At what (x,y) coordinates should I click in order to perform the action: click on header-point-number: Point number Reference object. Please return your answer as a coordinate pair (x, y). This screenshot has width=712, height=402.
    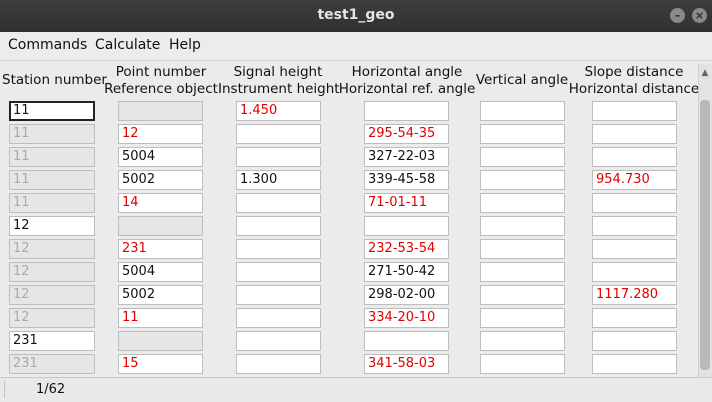
    Looking at the image, I should click on (161, 81).